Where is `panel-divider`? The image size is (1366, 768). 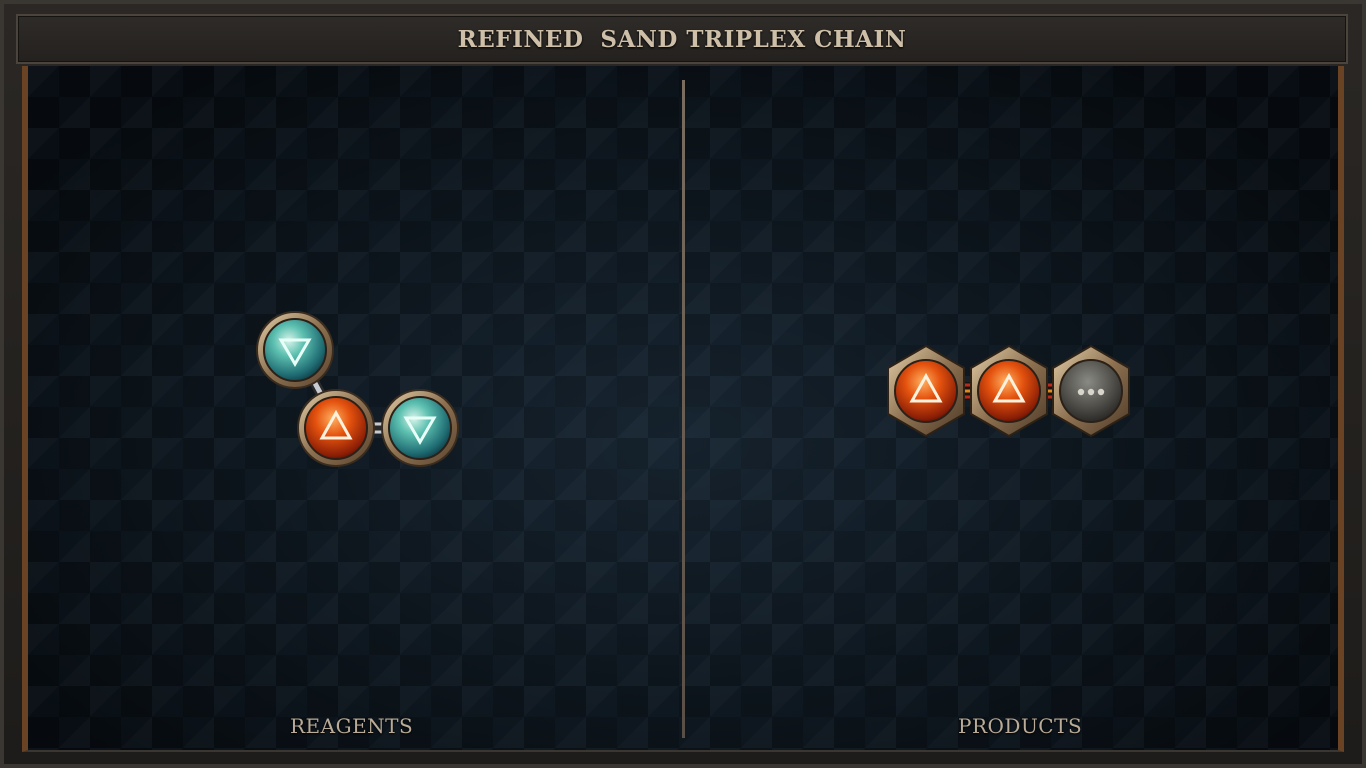
panel-divider is located at coordinates (683, 409).